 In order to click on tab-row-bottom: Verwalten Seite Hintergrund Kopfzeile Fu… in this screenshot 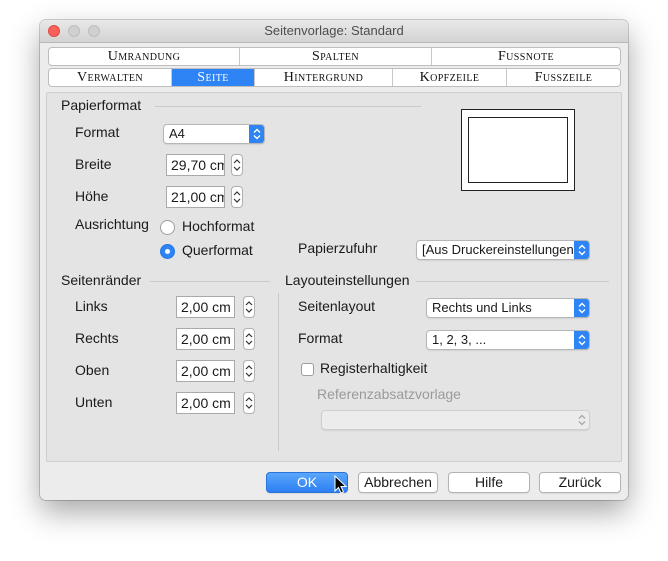, I will do `click(334, 77)`.